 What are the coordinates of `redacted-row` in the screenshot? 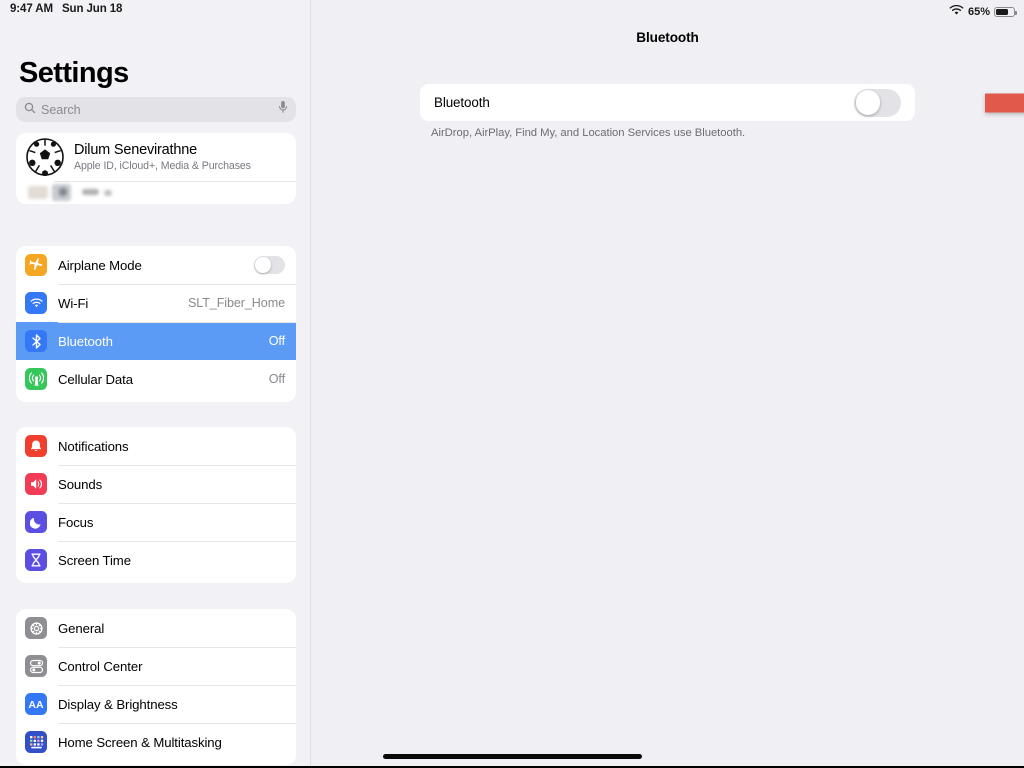 It's located at (156, 192).